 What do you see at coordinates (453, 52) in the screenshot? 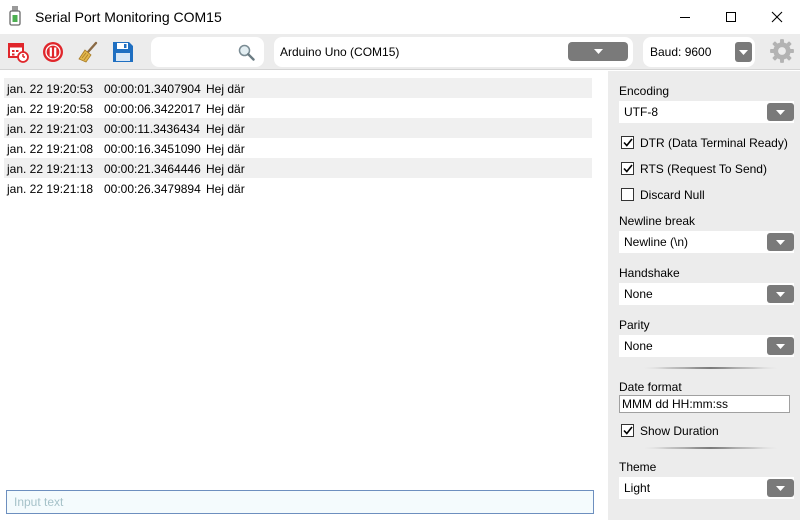
I see `port-selector: Arduino Uno (COM15)` at bounding box center [453, 52].